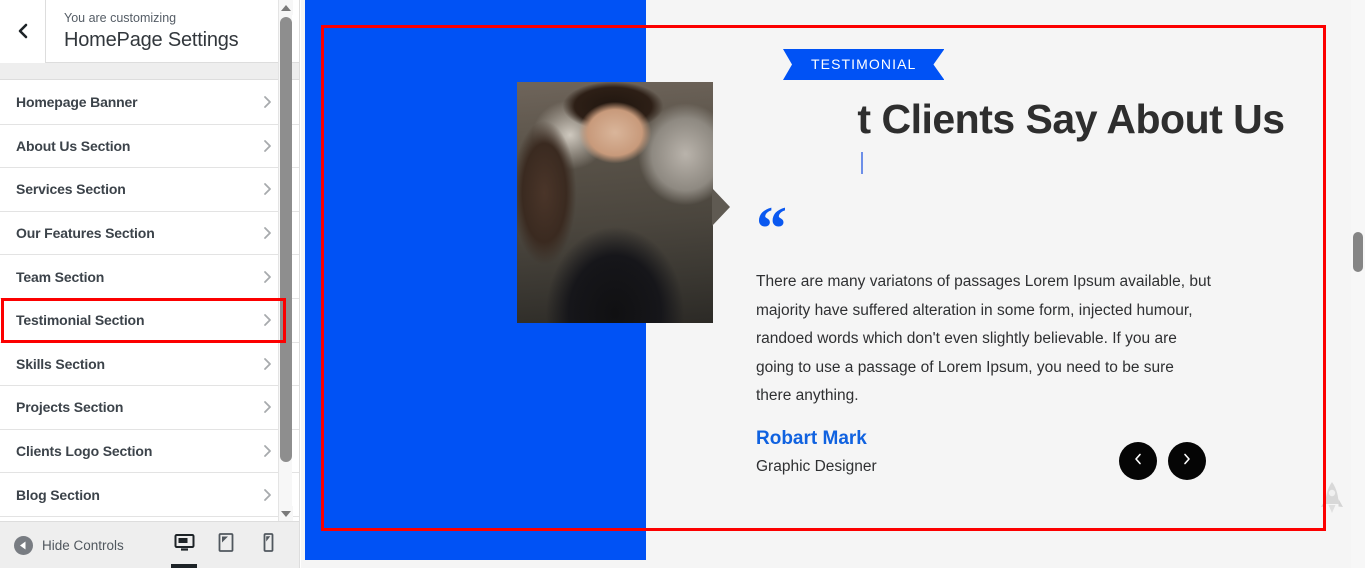  Describe the element at coordinates (73, 145) in the screenshot. I see `sidebar-item-label: About Us Section` at that location.